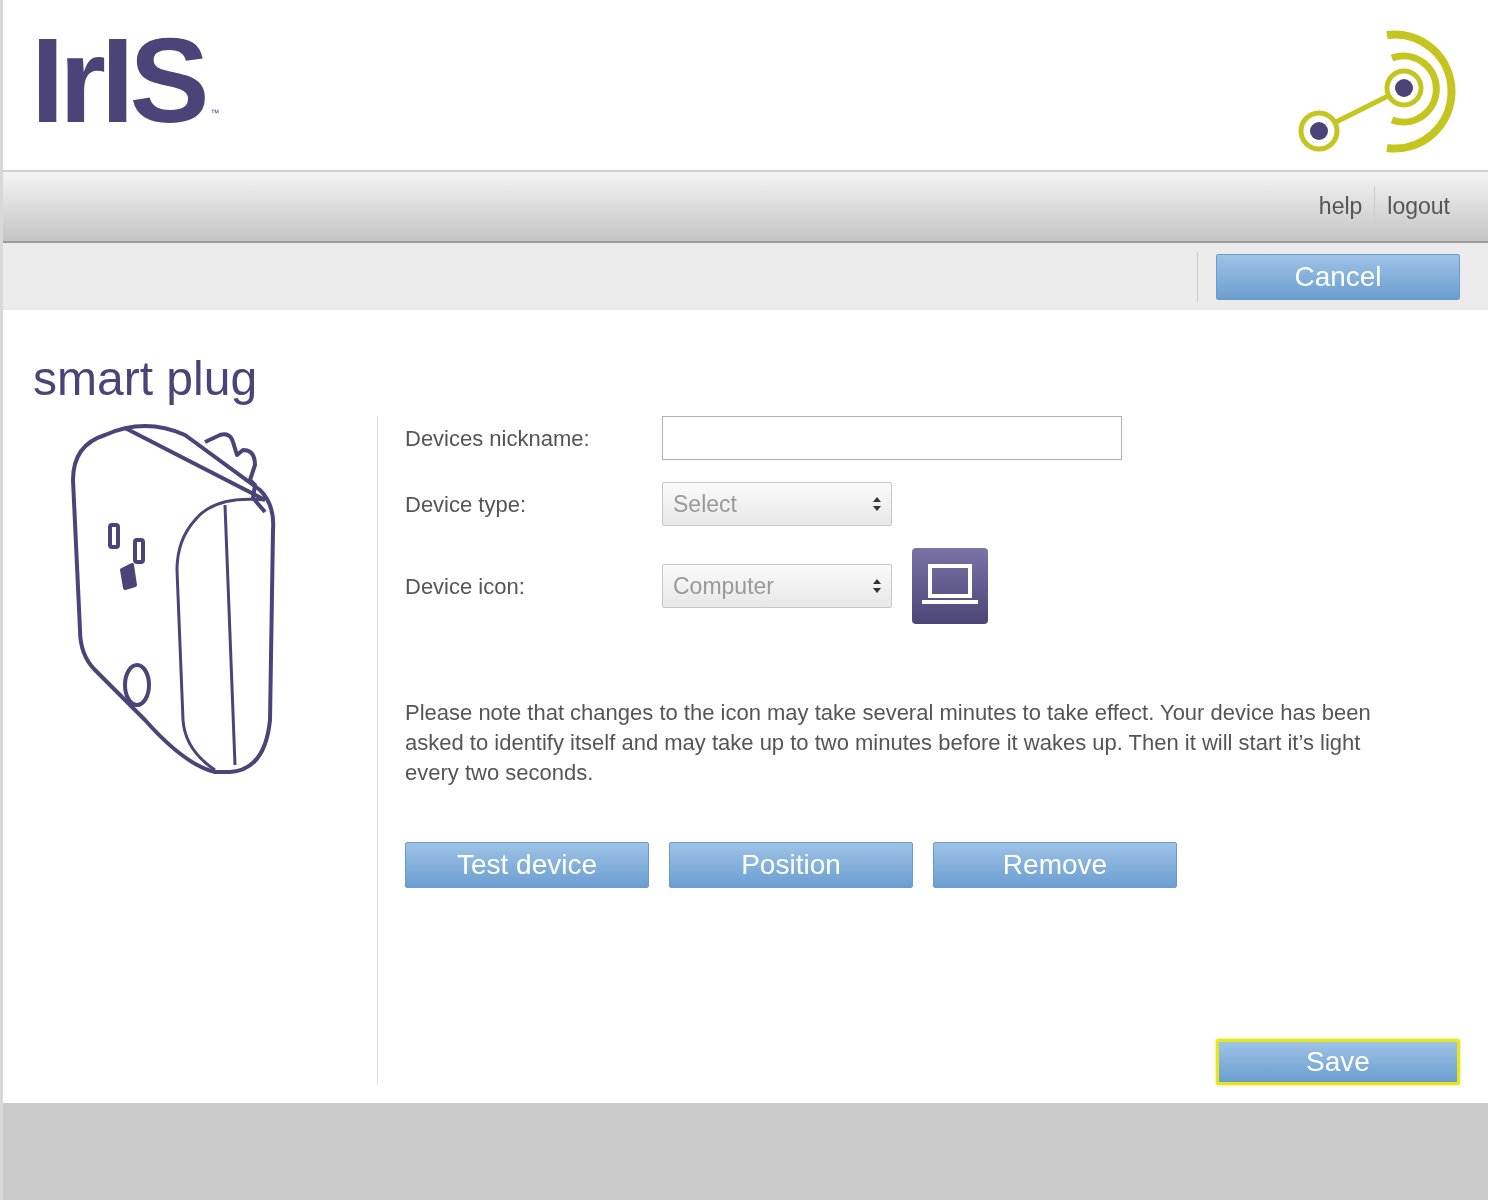  Describe the element at coordinates (498, 438) in the screenshot. I see `field-label: Devices nickname:` at that location.